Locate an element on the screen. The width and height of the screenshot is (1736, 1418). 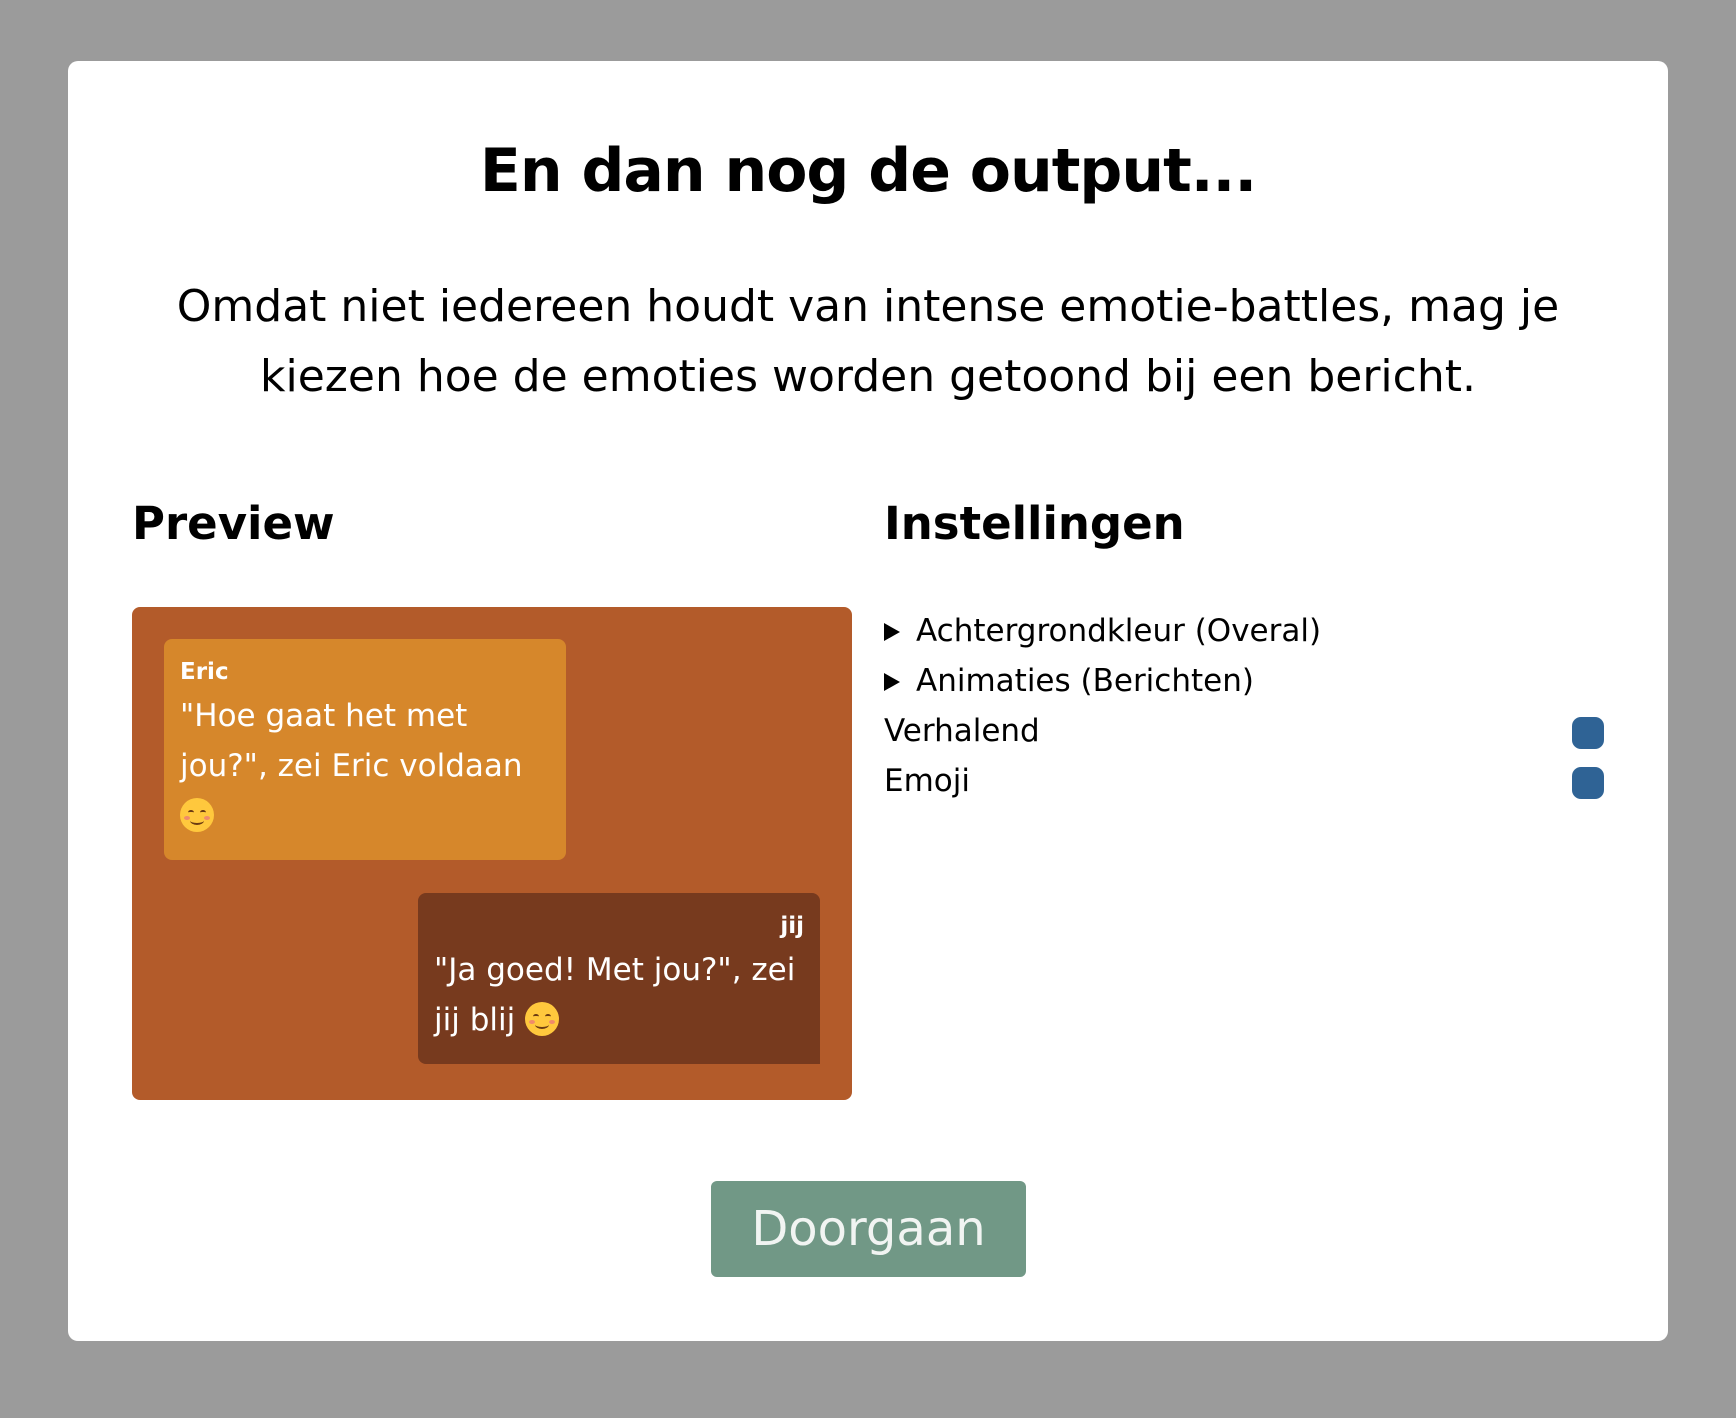
message-sender: jij is located at coordinates (792, 926).